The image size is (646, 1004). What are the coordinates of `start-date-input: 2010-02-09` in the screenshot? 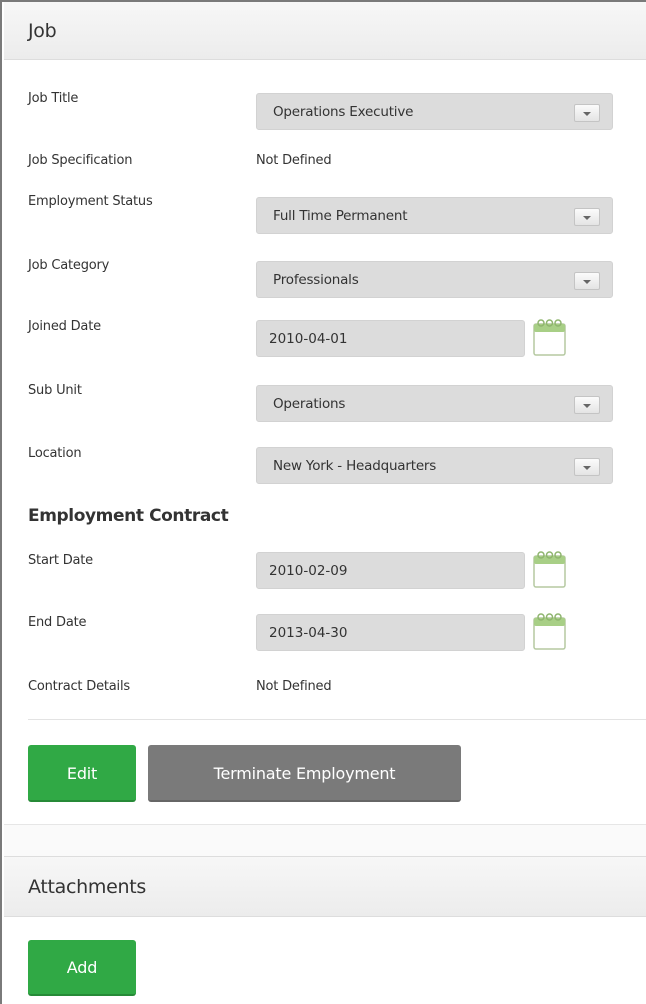 It's located at (390, 570).